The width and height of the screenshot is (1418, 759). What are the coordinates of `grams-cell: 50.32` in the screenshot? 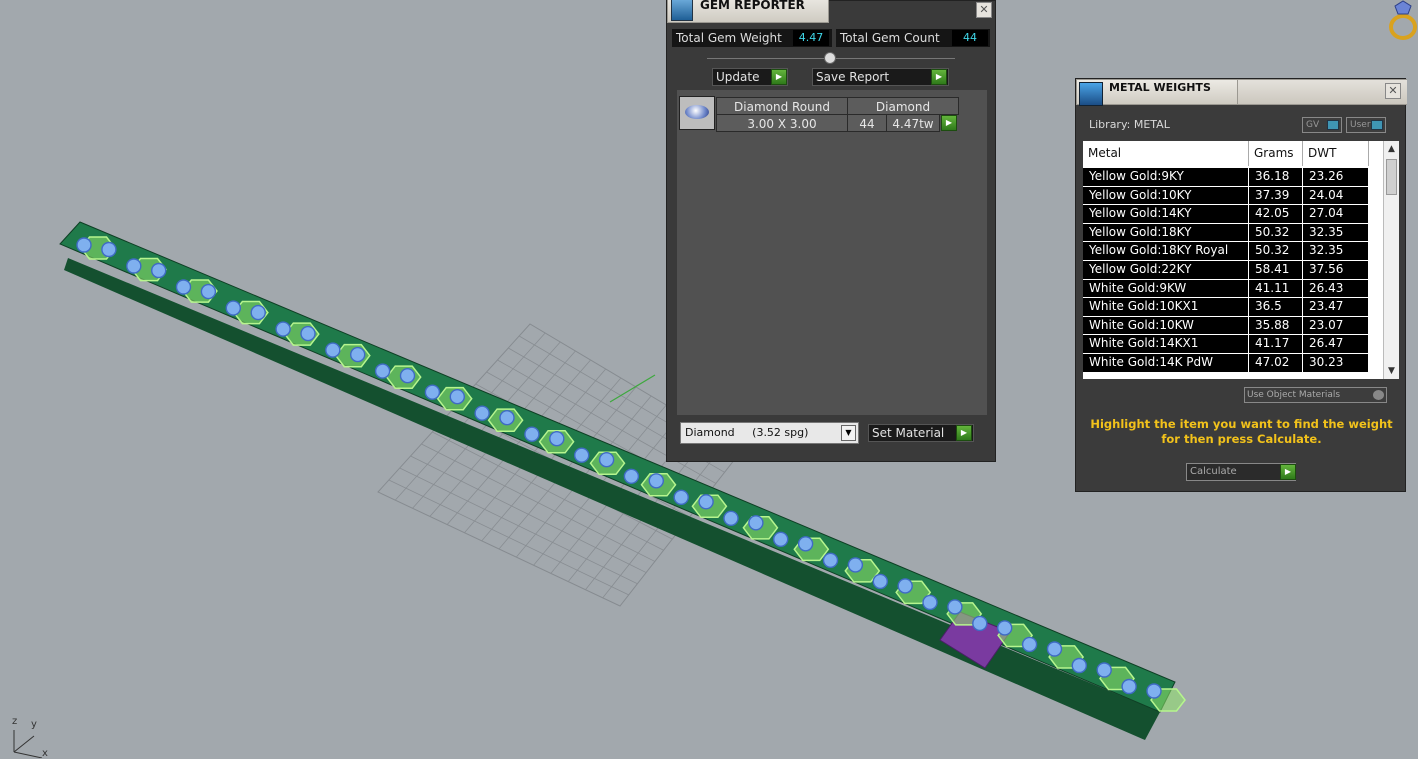 It's located at (1276, 251).